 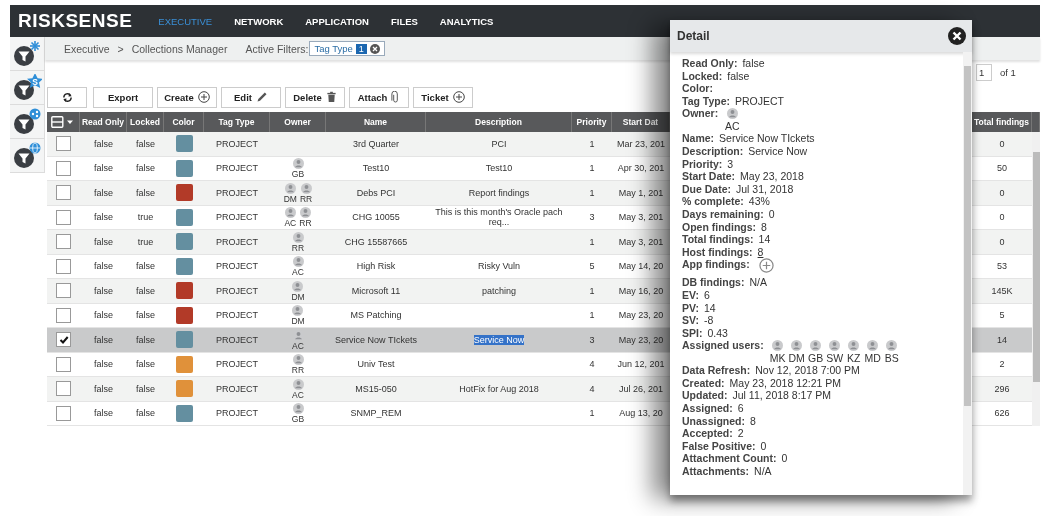 What do you see at coordinates (396, 97) in the screenshot?
I see `paperclip-icon` at bounding box center [396, 97].